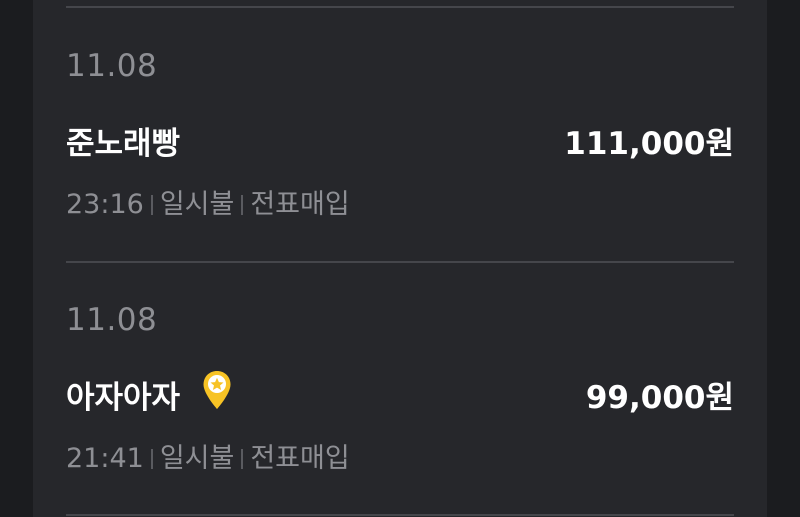  I want to click on transaction-time: 21:41, so click(105, 458).